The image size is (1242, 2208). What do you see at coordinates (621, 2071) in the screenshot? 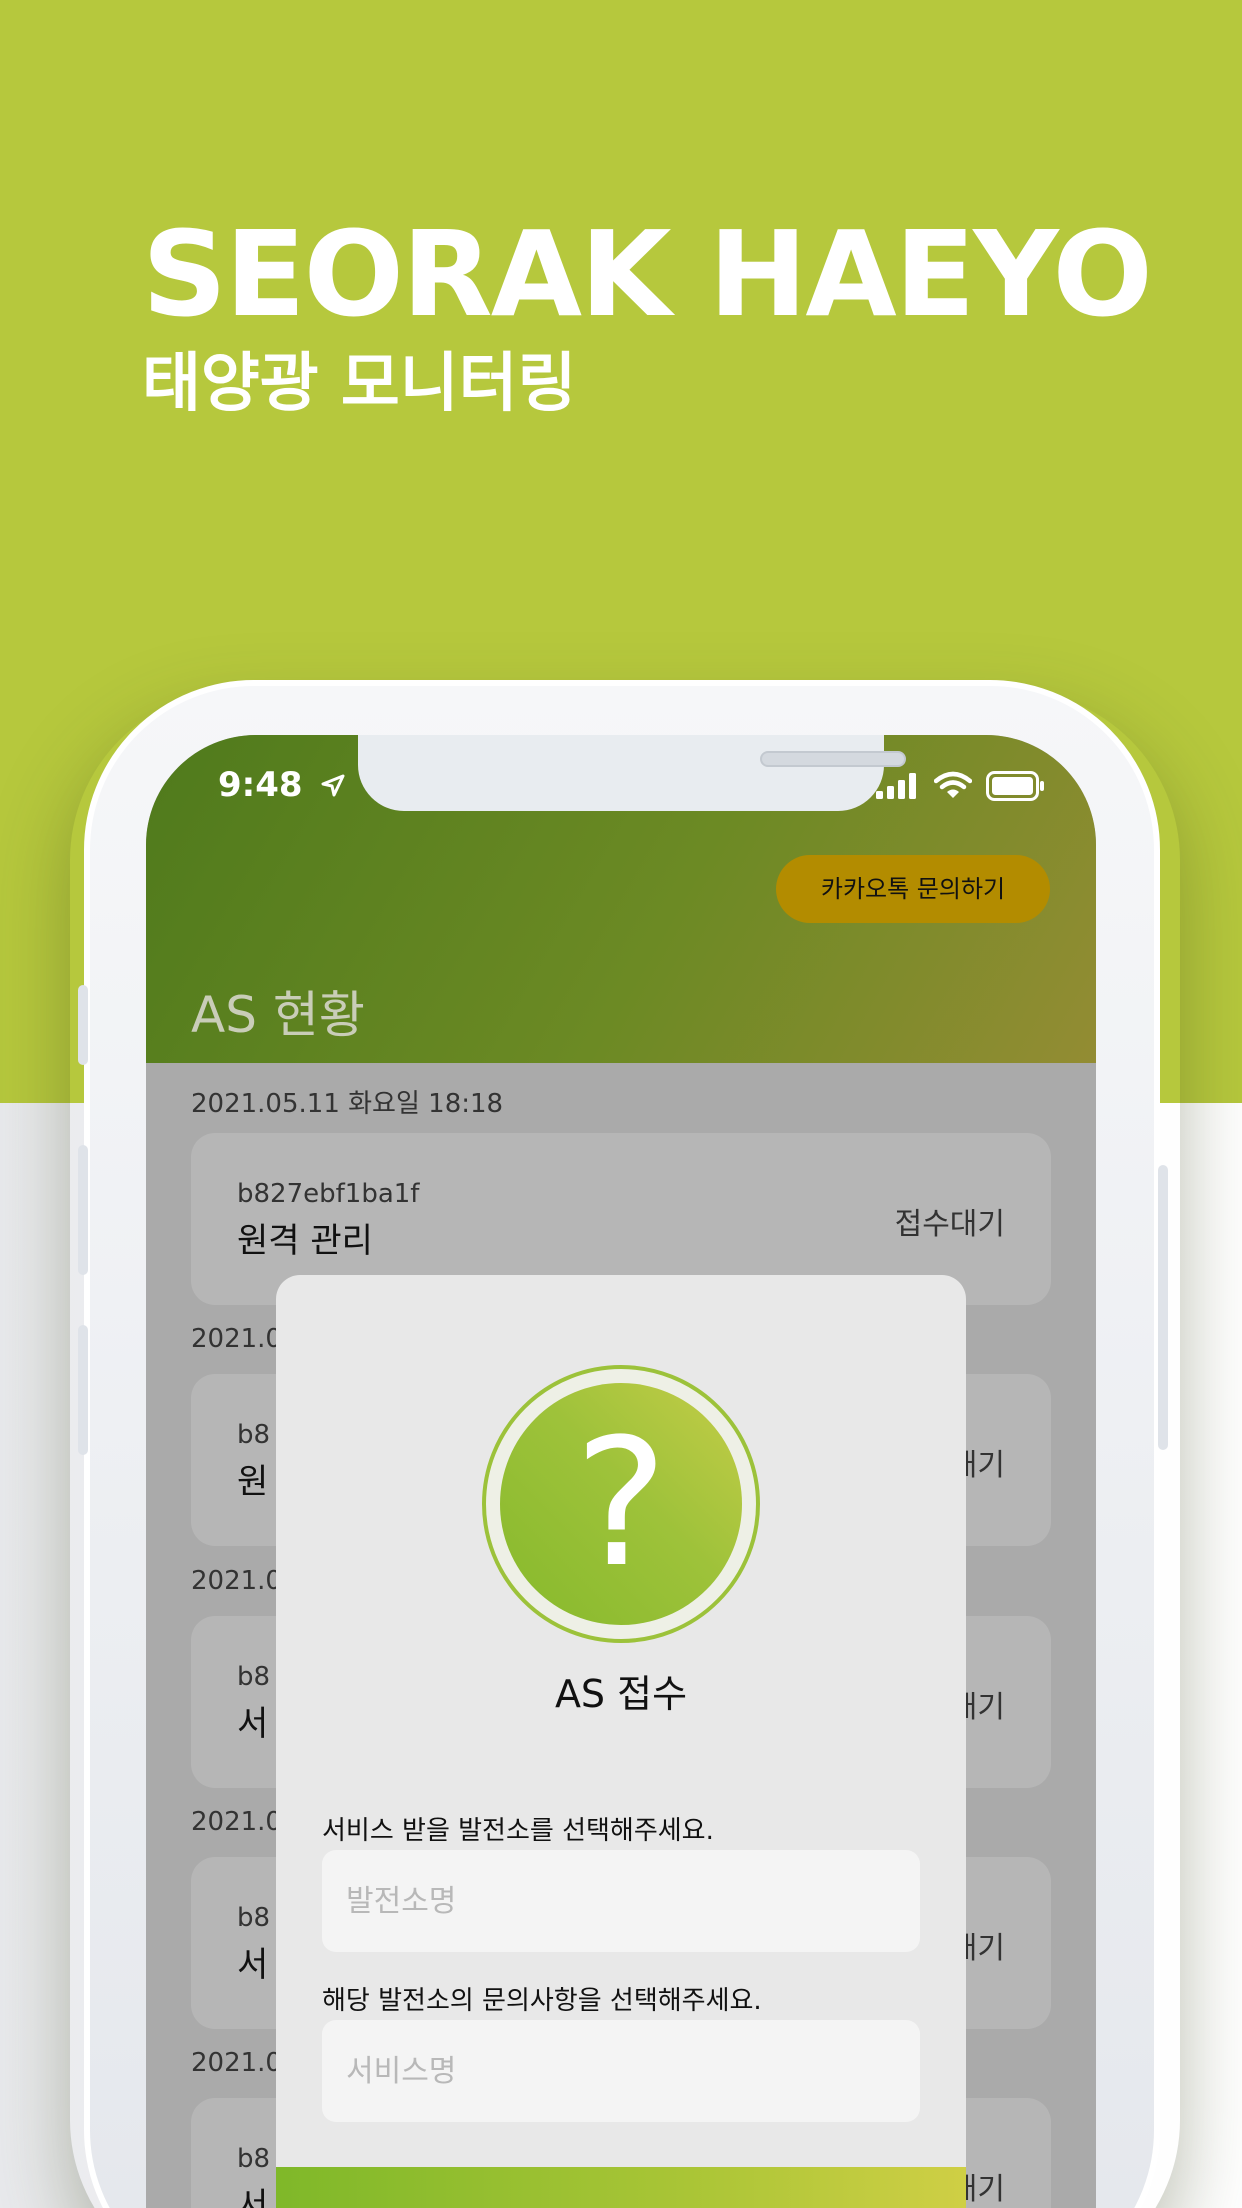
I see `service-name-input` at bounding box center [621, 2071].